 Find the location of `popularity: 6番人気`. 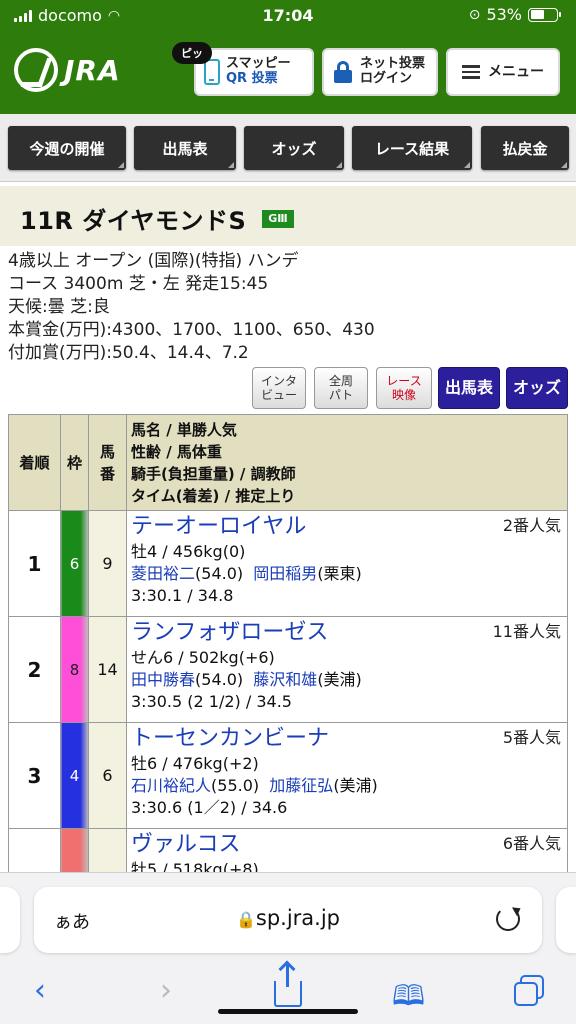

popularity: 6番人気 is located at coordinates (531, 843).